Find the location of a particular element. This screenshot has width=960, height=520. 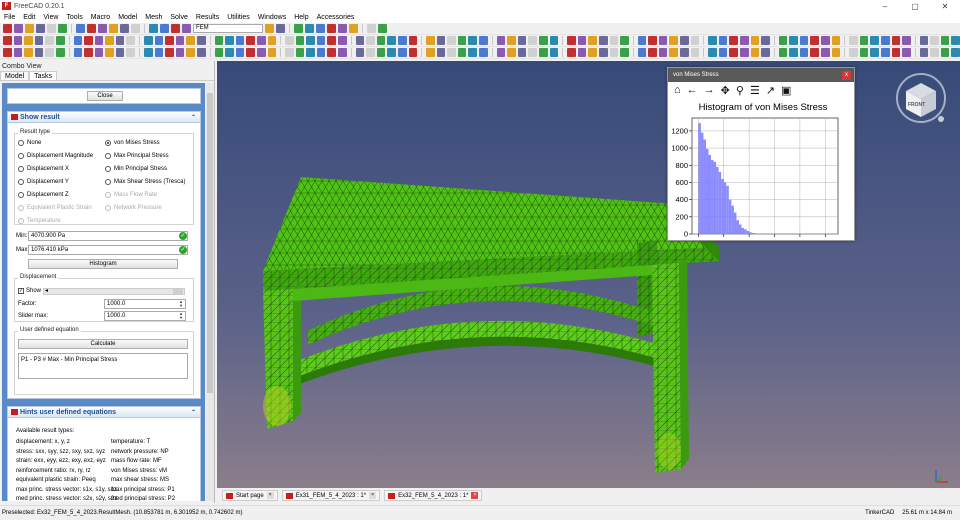

slider-handle is located at coordinates (178, 291).